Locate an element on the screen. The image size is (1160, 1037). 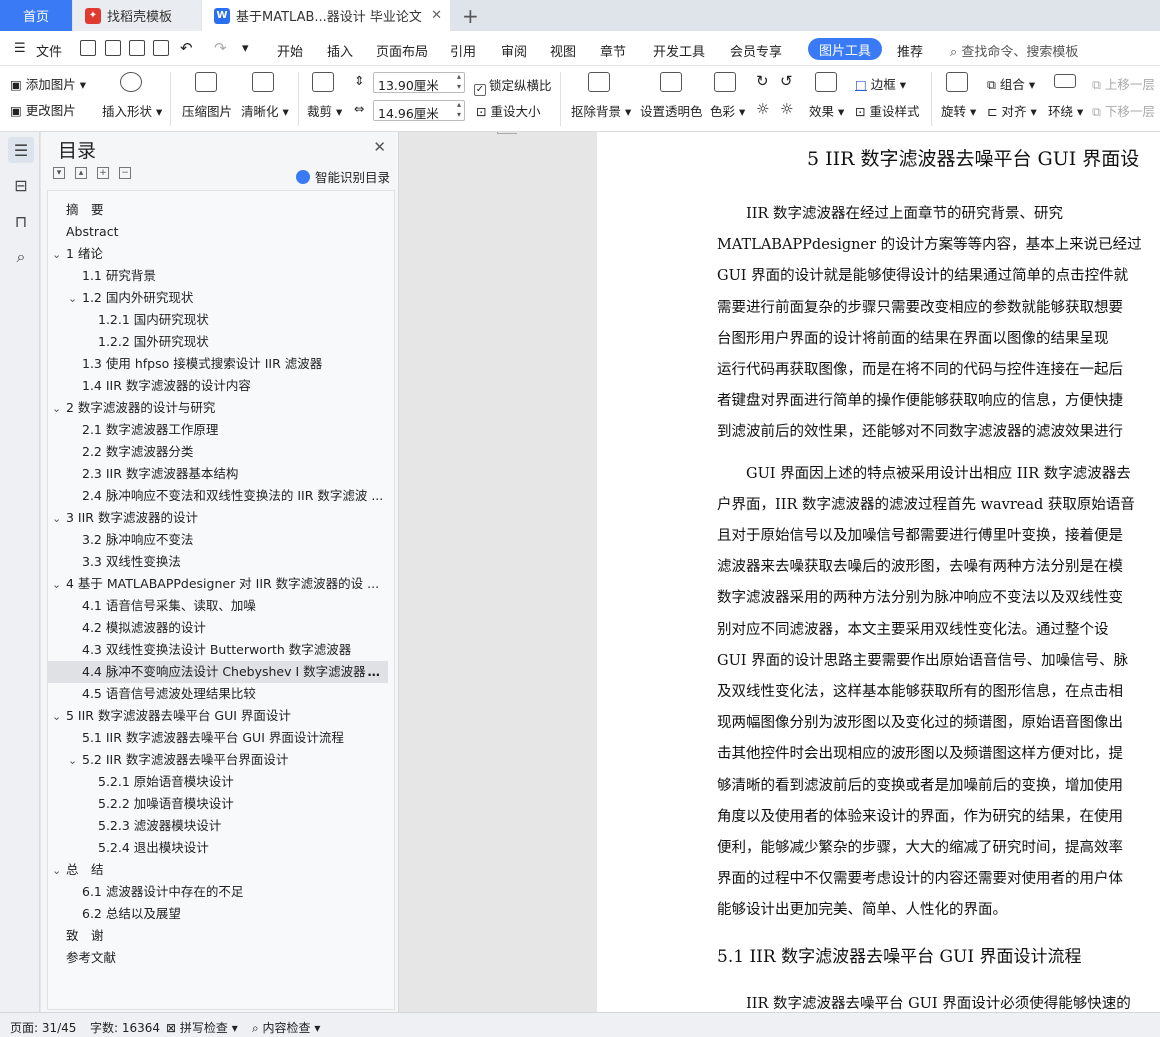
remove-item-icon: − is located at coordinates (125, 173).